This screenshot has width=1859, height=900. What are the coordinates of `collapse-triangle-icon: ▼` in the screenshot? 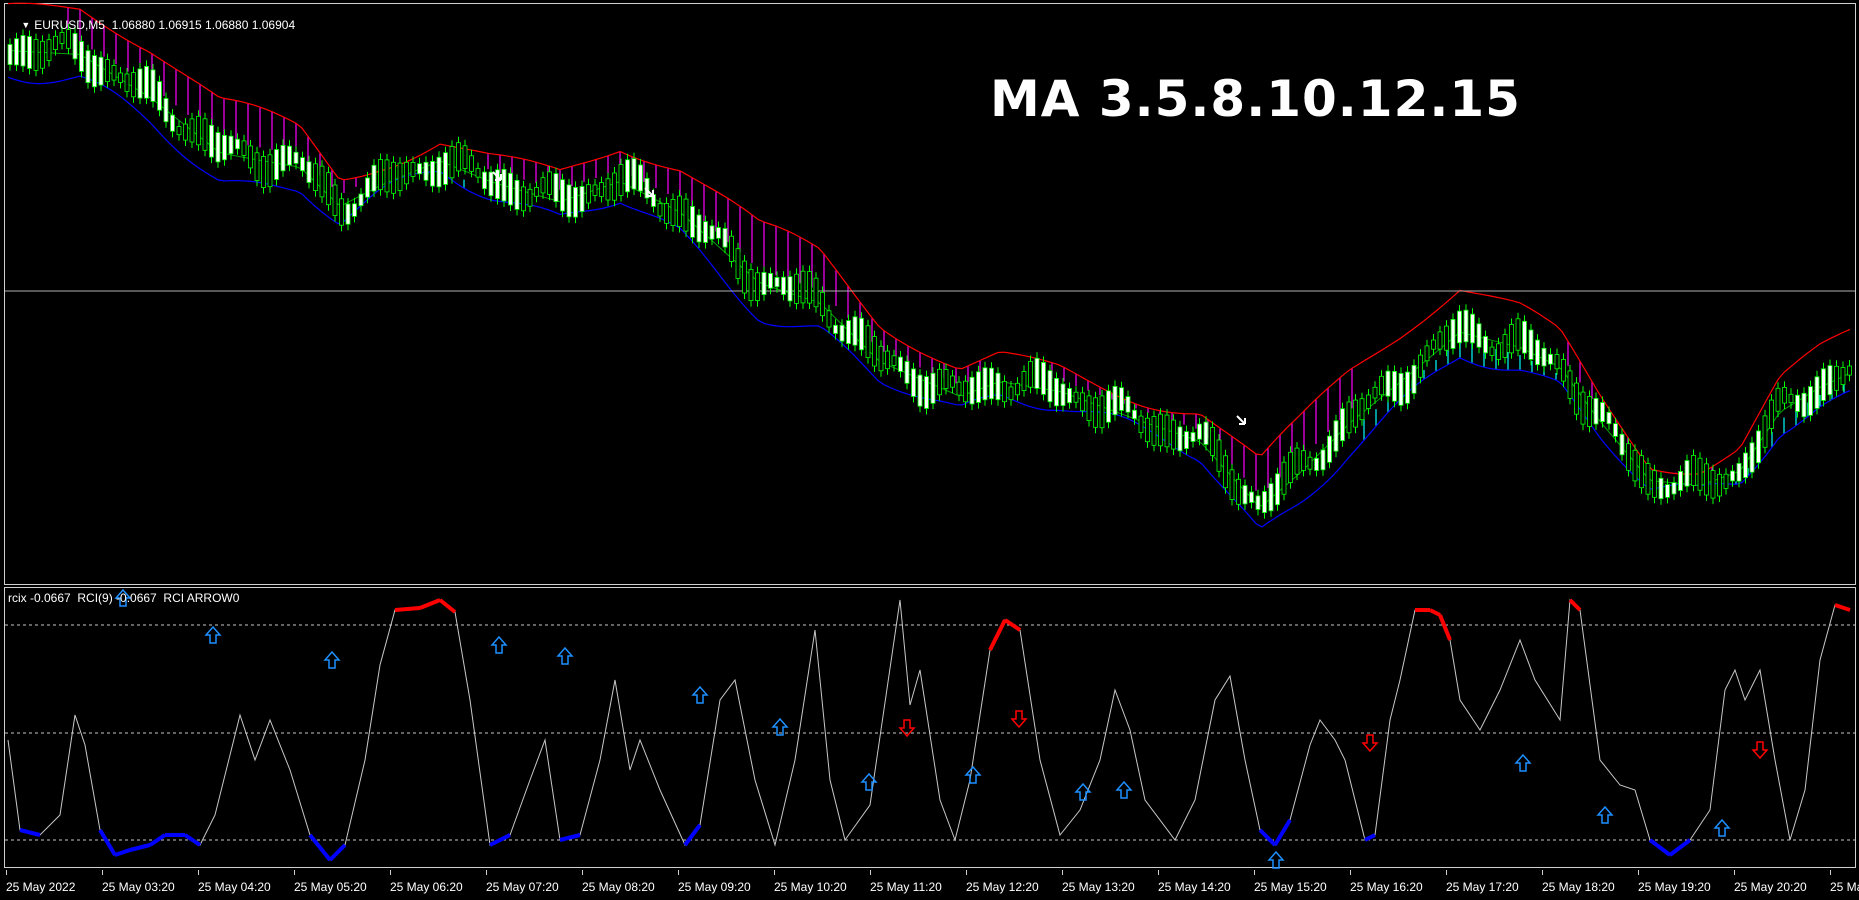 It's located at (25, 25).